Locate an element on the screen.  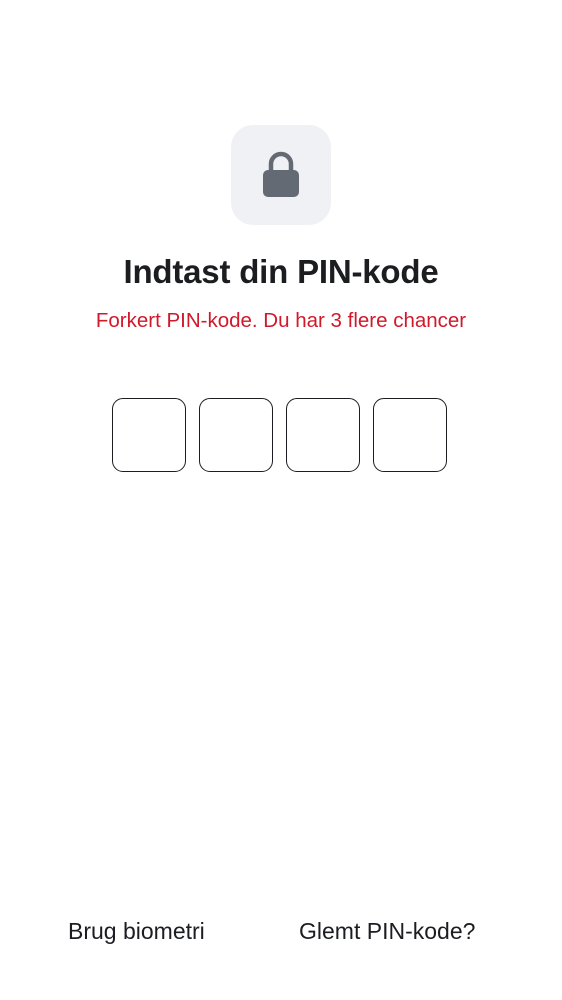
page-title: Indtast din PIN-kode is located at coordinates (281, 271).